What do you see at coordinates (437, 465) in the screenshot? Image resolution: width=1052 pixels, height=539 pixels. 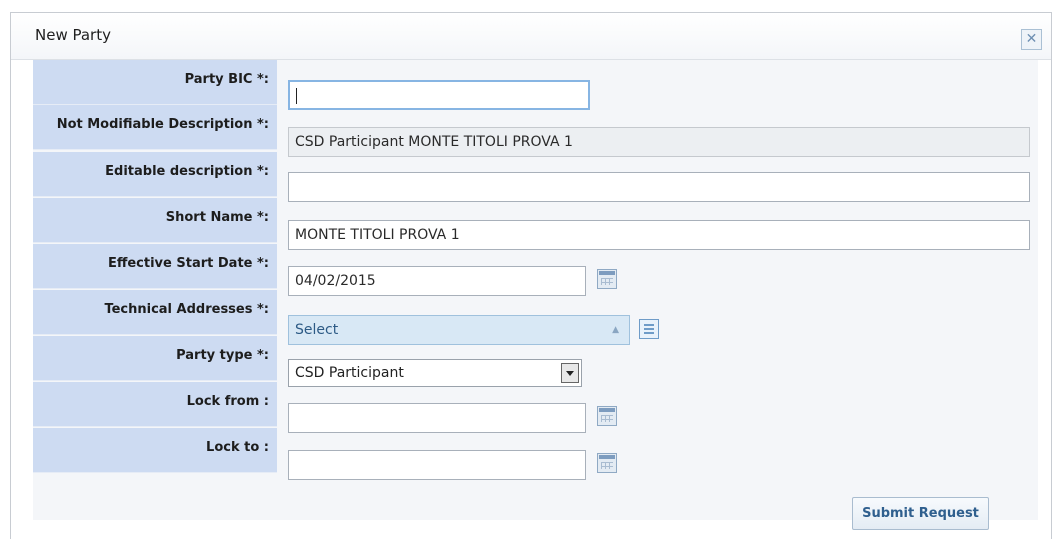 I see `lock-to-input` at bounding box center [437, 465].